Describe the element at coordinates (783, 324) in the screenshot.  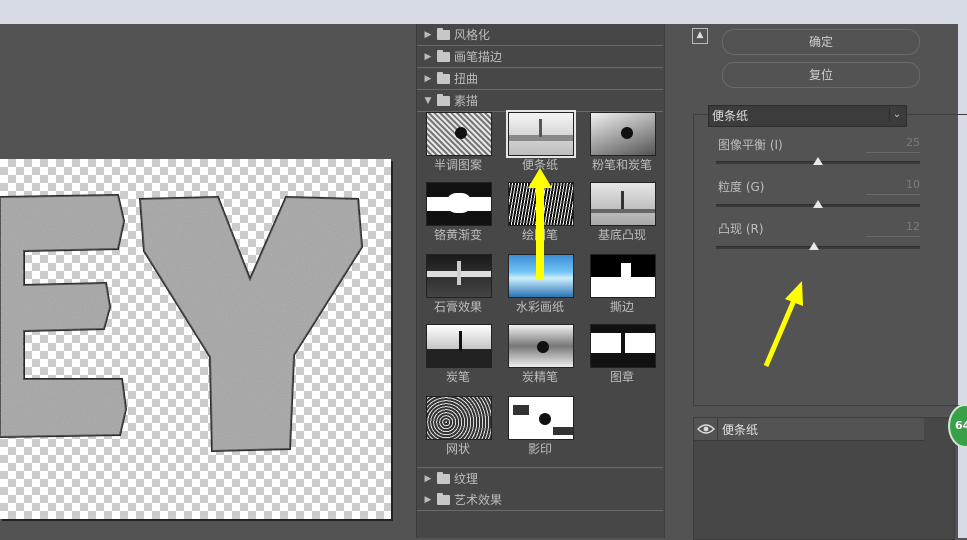
I see `annotation-arrow-up-right` at that location.